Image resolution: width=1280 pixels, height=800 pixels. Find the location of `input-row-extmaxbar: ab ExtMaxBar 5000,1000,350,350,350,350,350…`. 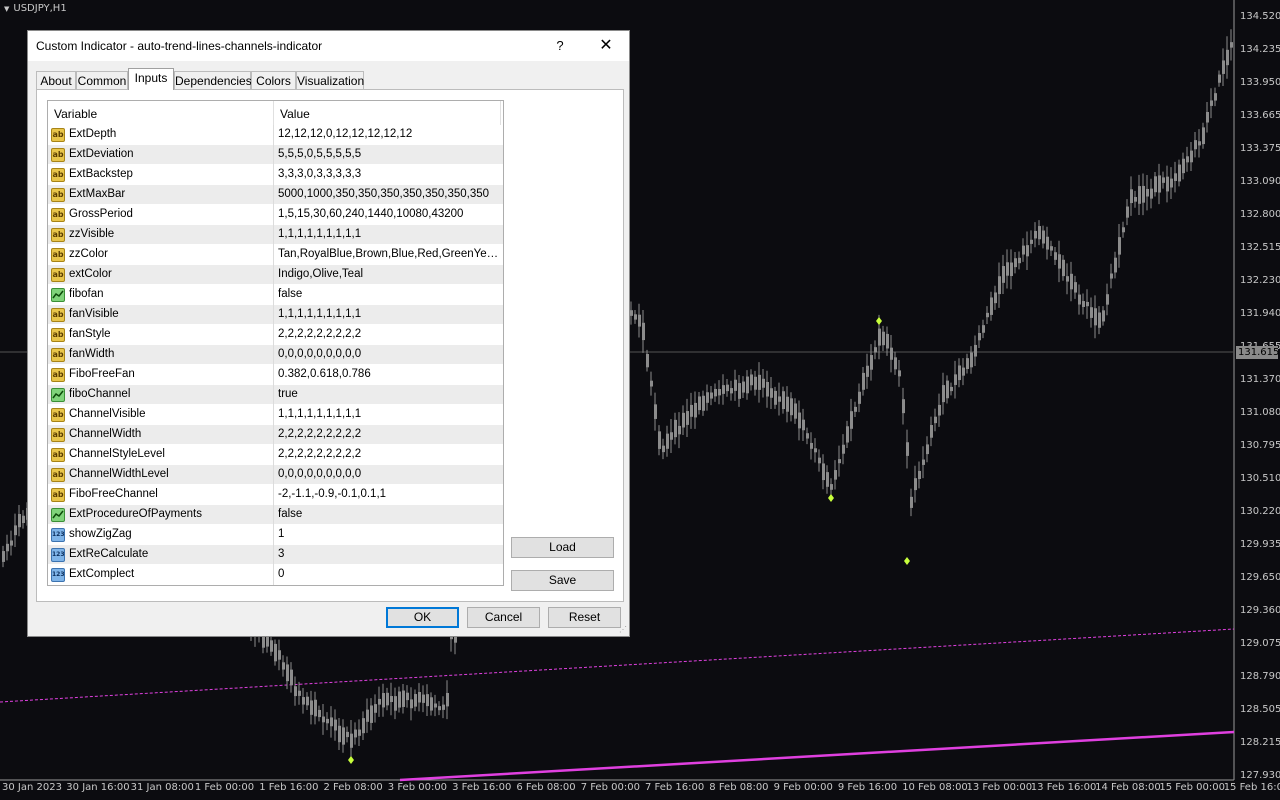

input-row-extmaxbar: ab ExtMaxBar 5000,1000,350,350,350,350,350… is located at coordinates (275, 195).